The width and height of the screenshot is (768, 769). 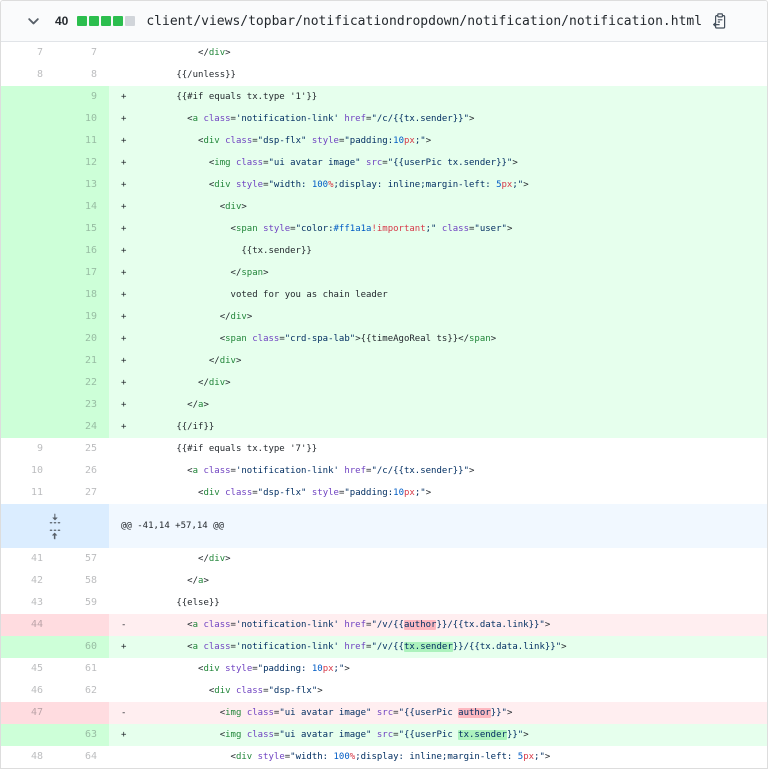 I want to click on old-line-number: 42, so click(x=28, y=581).